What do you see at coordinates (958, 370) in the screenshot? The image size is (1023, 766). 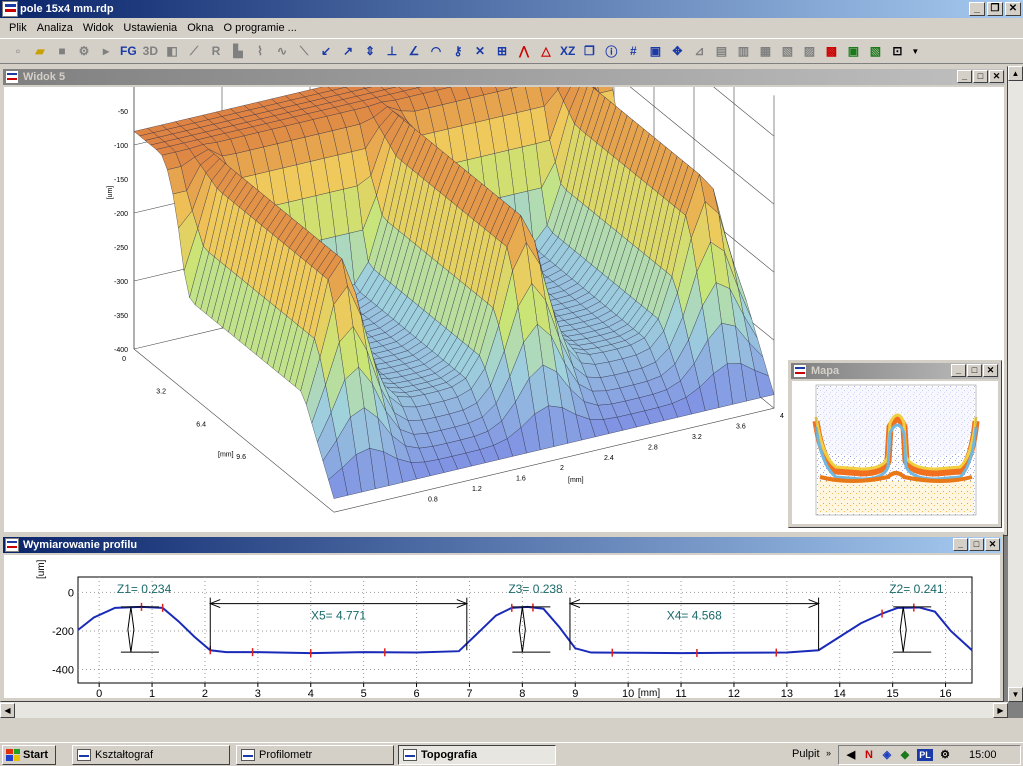 I see `mapa-minimize-button: _` at bounding box center [958, 370].